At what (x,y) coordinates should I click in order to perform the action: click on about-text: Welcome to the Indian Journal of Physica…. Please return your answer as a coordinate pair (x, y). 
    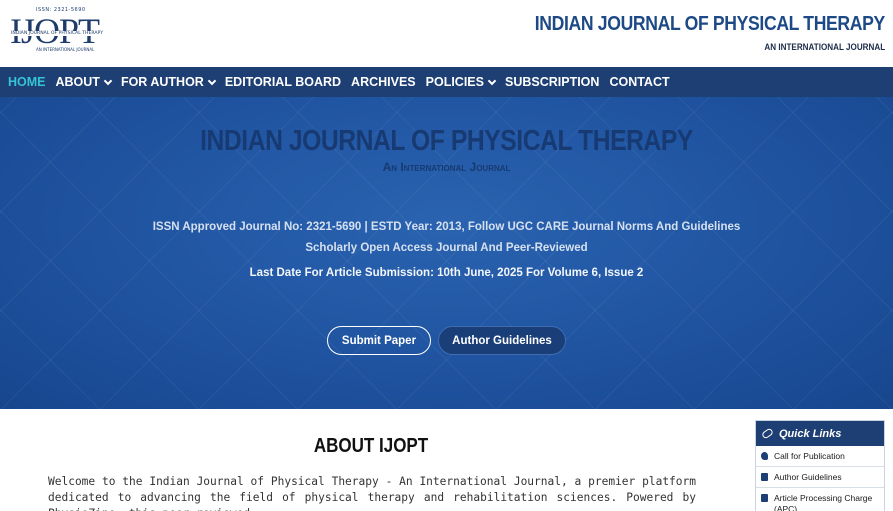
    Looking at the image, I should click on (372, 493).